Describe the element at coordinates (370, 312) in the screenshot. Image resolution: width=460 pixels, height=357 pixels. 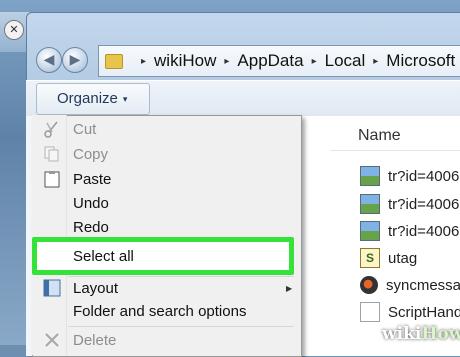
I see `document-file-icon` at that location.